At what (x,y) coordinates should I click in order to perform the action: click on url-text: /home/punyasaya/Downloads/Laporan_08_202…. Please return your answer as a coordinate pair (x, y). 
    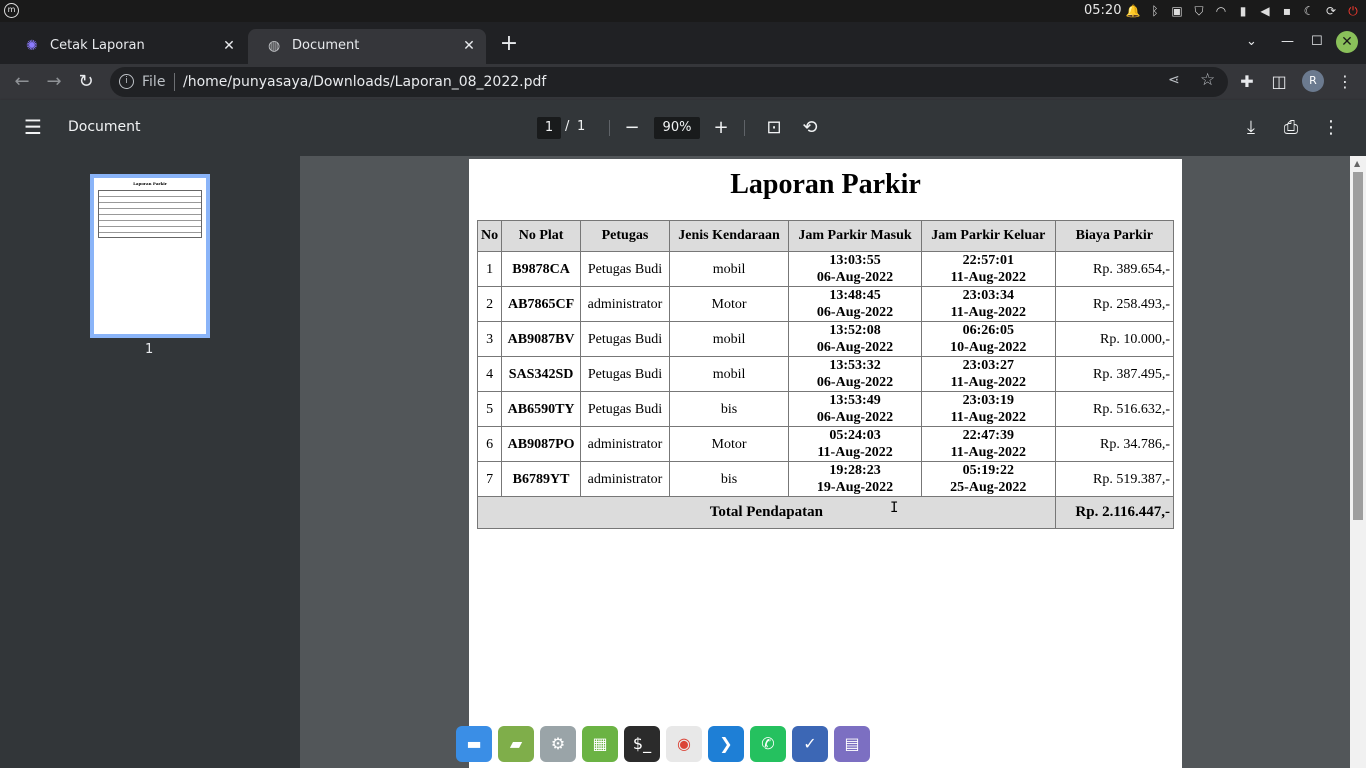
    Looking at the image, I should click on (364, 82).